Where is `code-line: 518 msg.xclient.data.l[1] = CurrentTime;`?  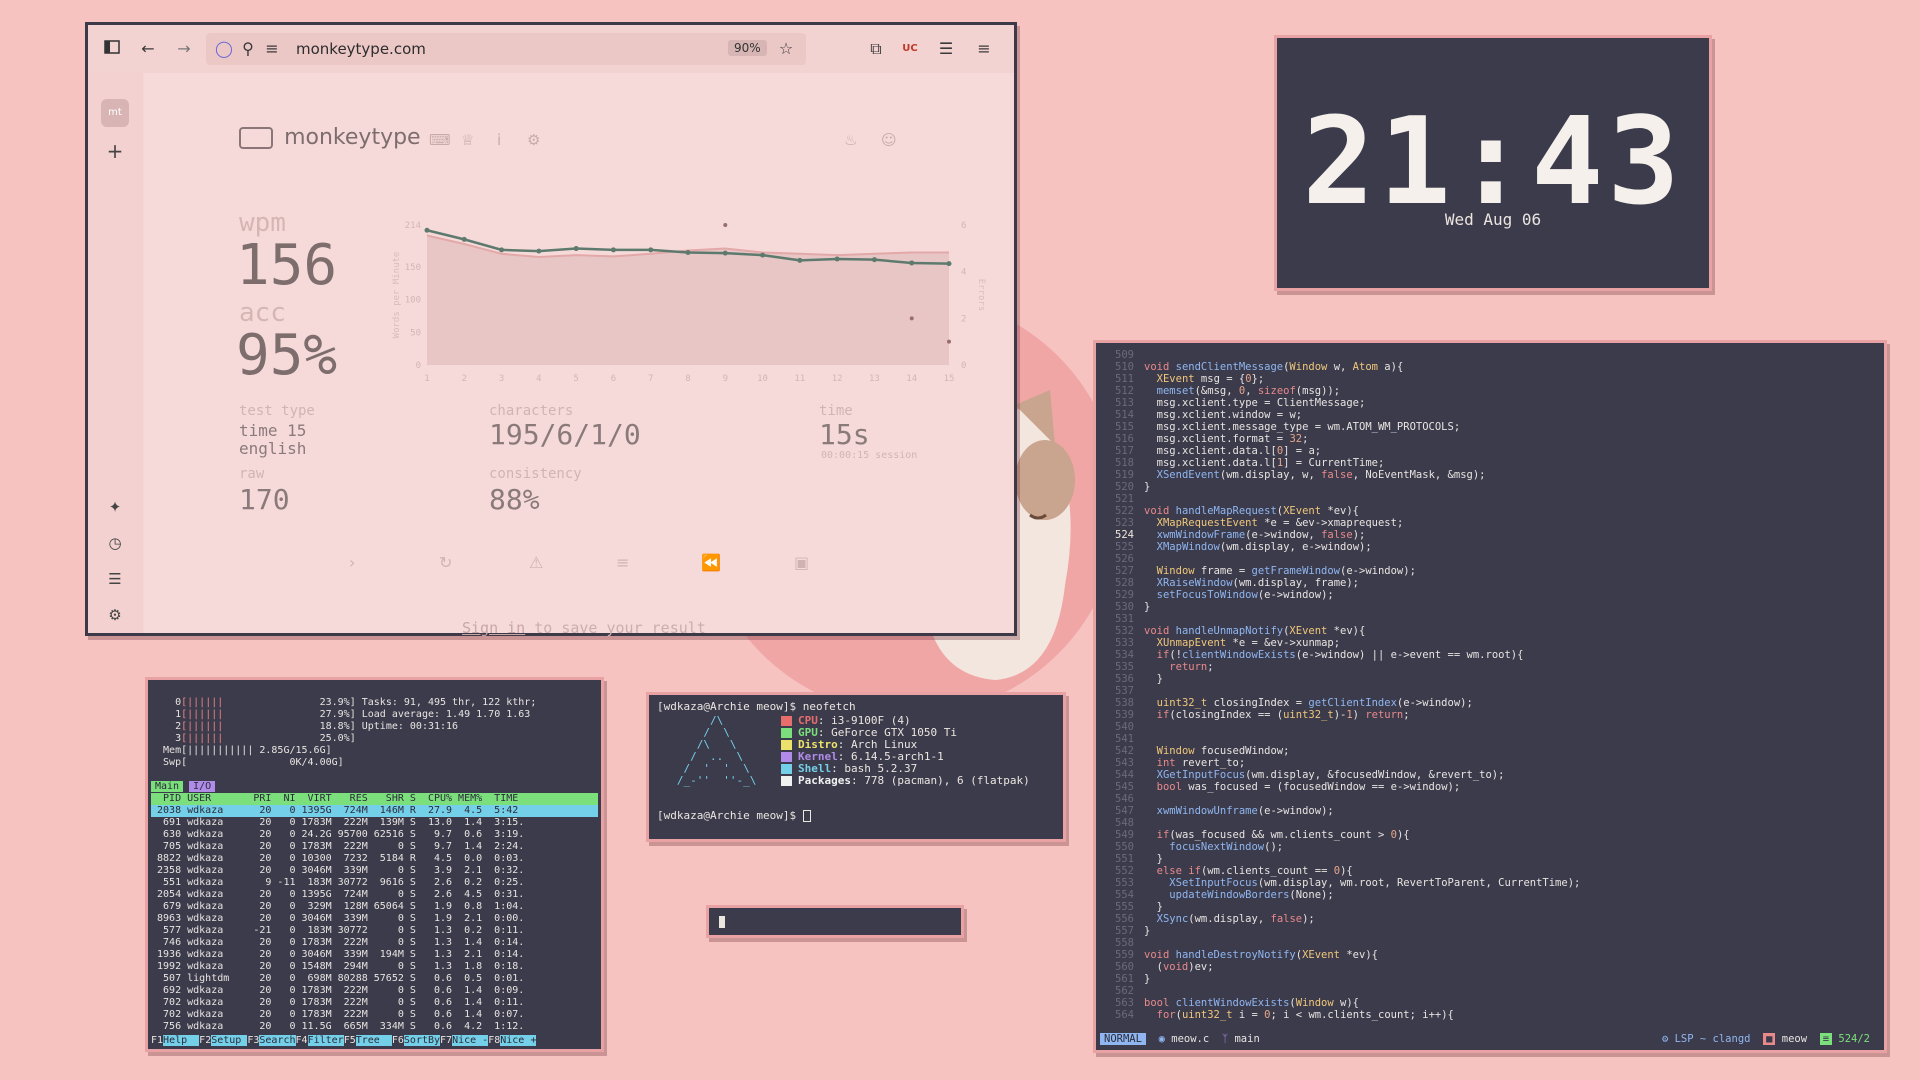 code-line: 518 msg.xclient.data.l[1] = CurrentTime; is located at coordinates (1494, 463).